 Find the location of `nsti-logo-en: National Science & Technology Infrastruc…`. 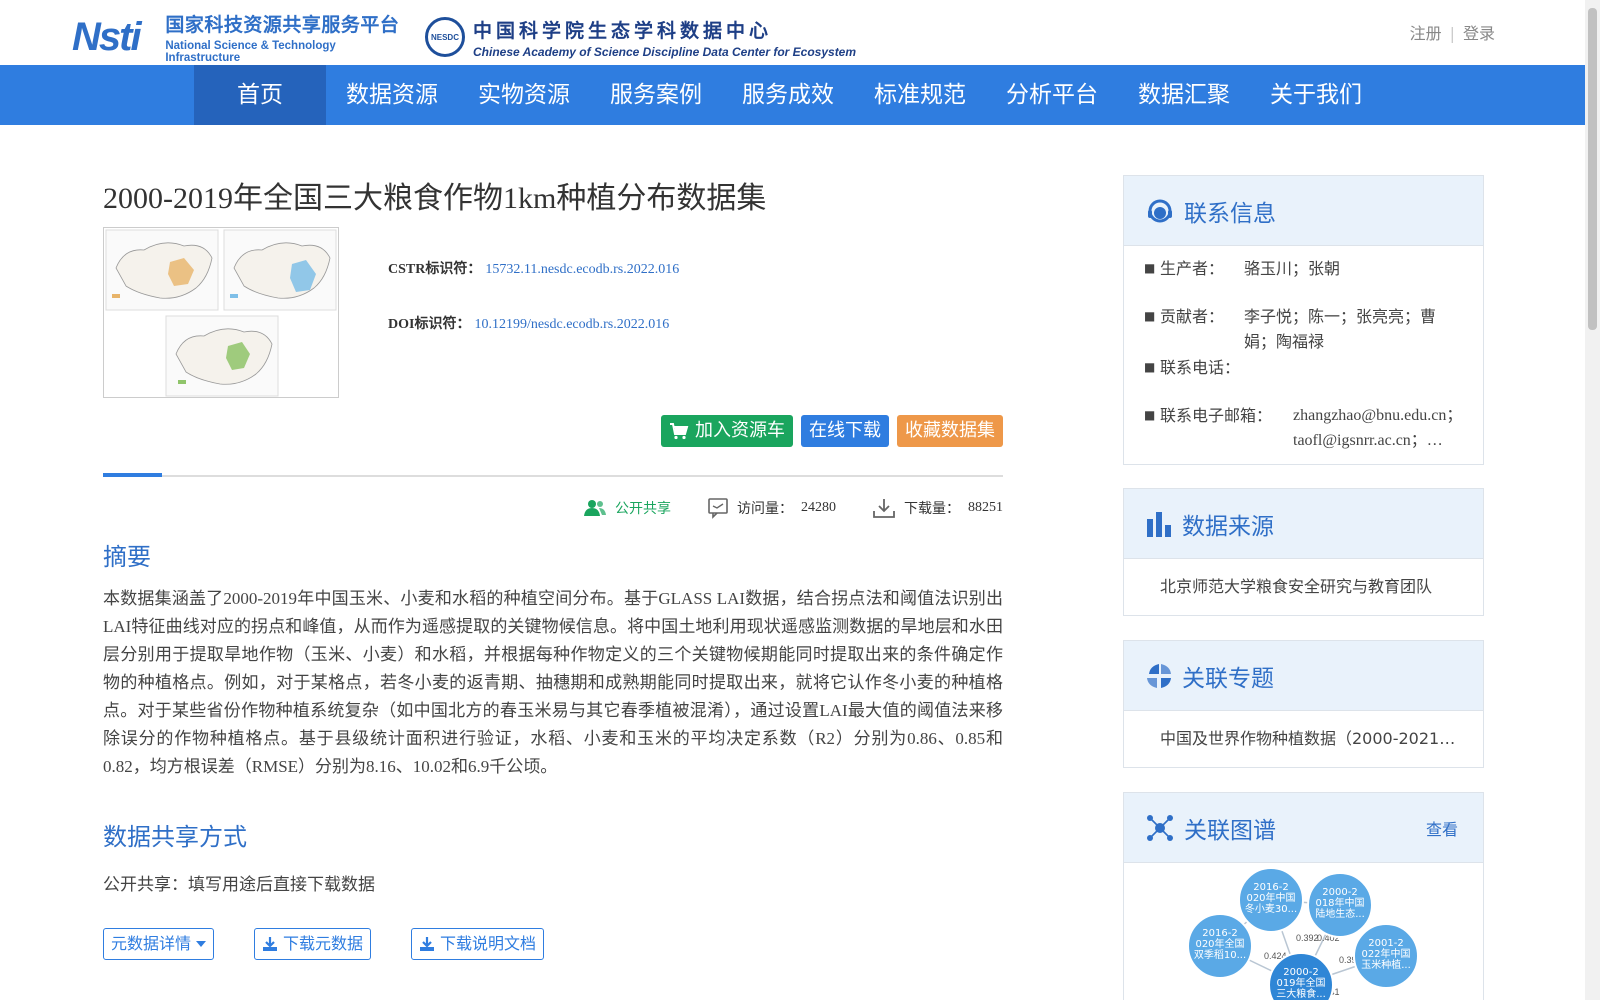

nsti-logo-en: National Science & Technology Infrastruc… is located at coordinates (250, 52).